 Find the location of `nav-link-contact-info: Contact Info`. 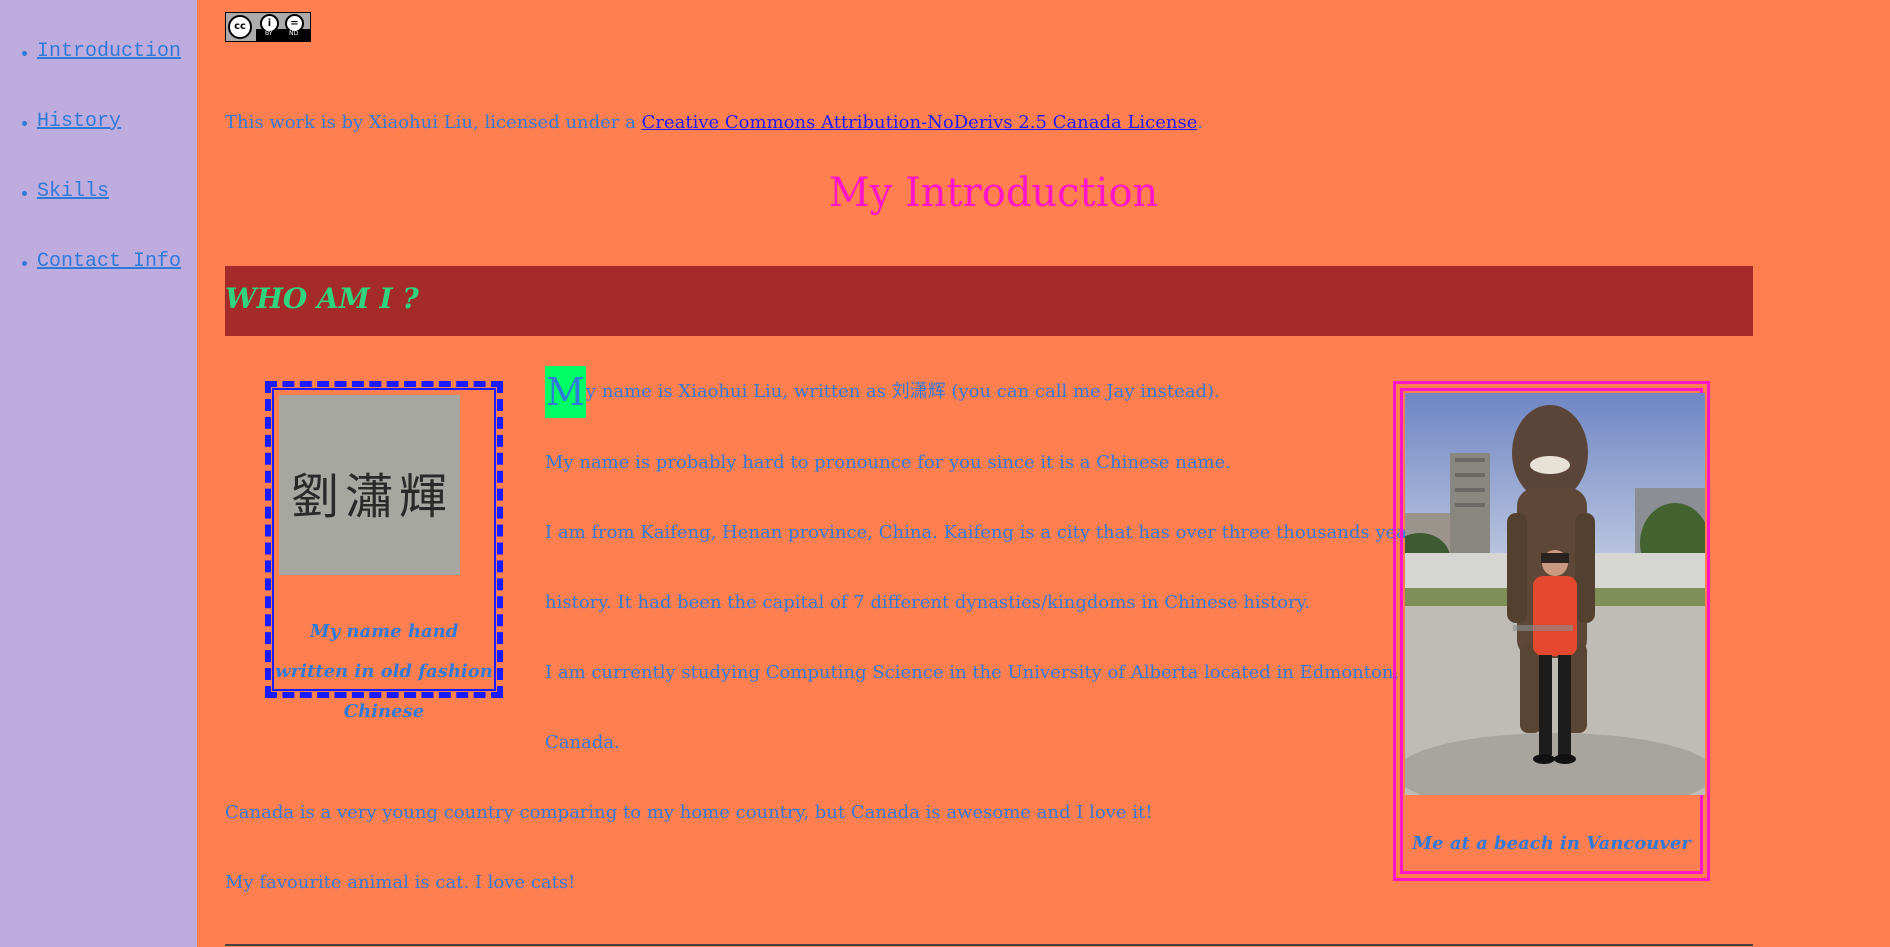

nav-link-contact-info: Contact Info is located at coordinates (109, 261).